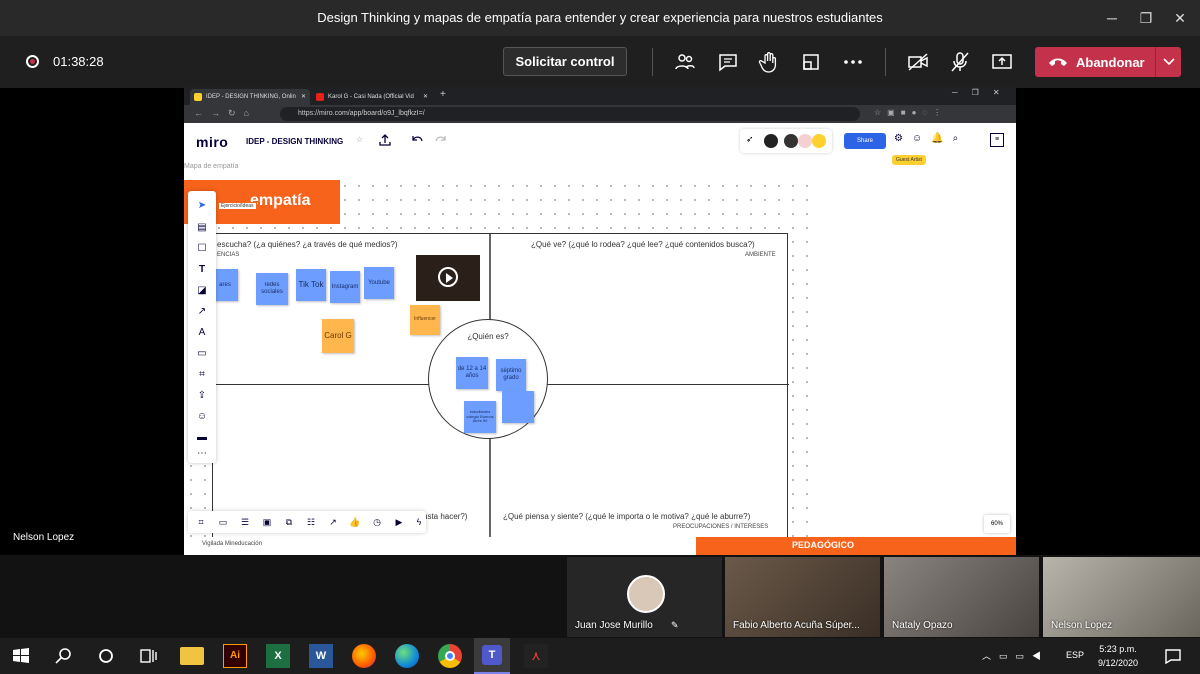  I want to click on templates-icon: ▤, so click(202, 228).